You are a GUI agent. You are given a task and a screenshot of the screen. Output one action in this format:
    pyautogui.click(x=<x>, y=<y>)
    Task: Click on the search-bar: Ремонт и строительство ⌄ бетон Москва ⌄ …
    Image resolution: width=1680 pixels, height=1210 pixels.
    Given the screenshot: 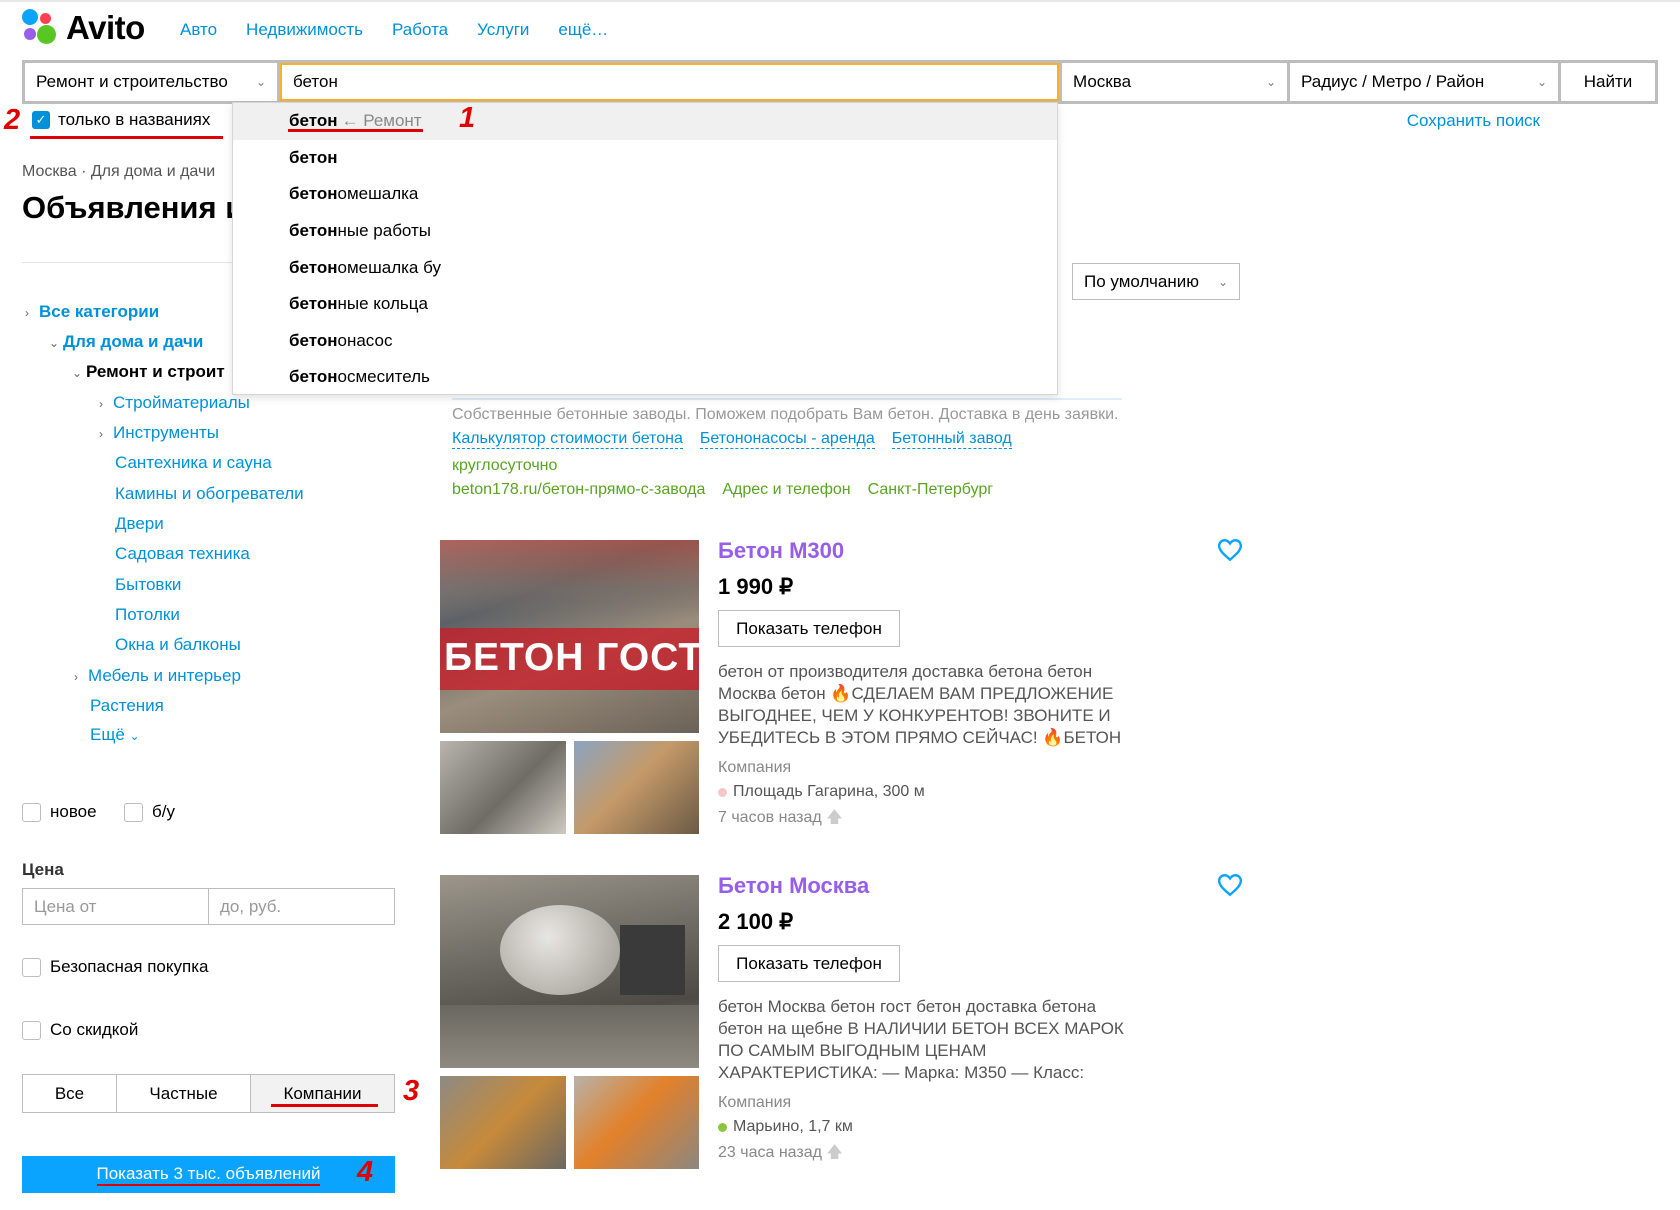 What is the action you would take?
    pyautogui.click(x=840, y=82)
    